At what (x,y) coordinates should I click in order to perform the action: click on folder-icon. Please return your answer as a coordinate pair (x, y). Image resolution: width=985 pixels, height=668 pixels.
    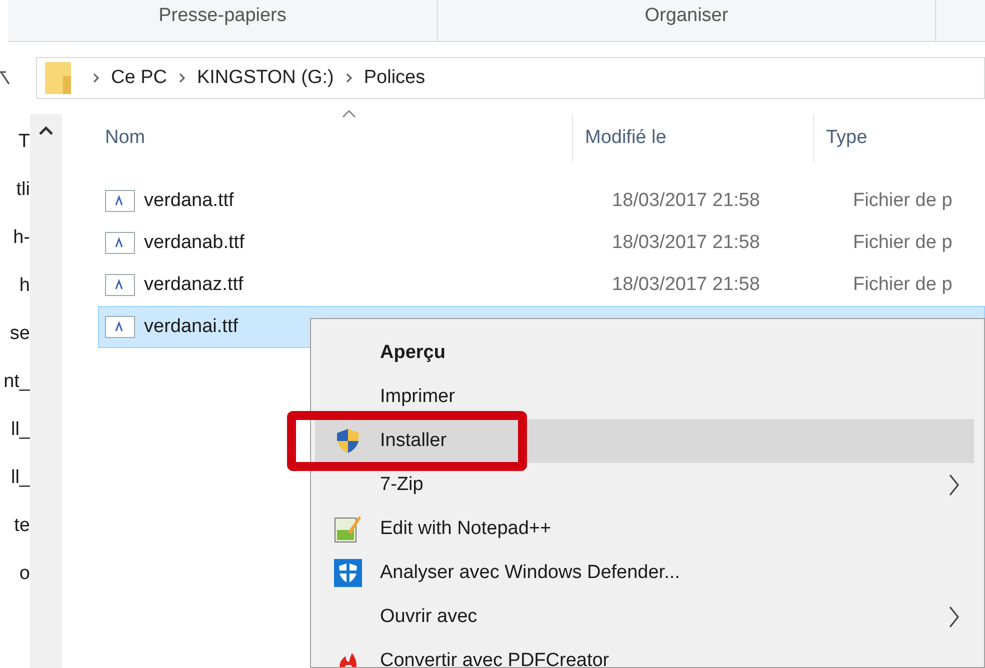
    Looking at the image, I should click on (58, 78).